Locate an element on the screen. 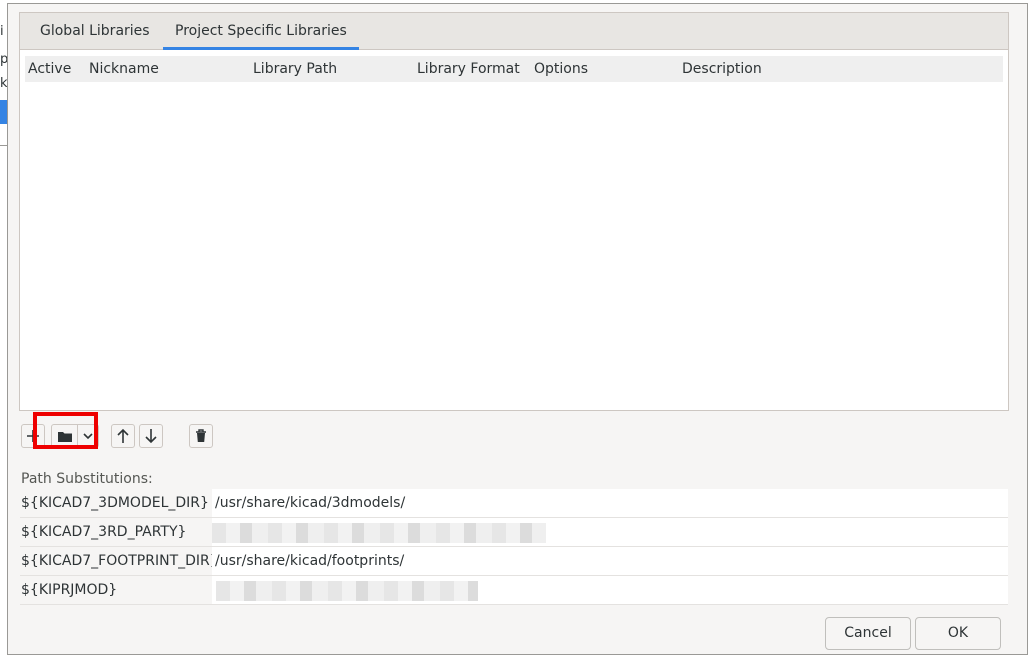  move-up-button is located at coordinates (123, 436).